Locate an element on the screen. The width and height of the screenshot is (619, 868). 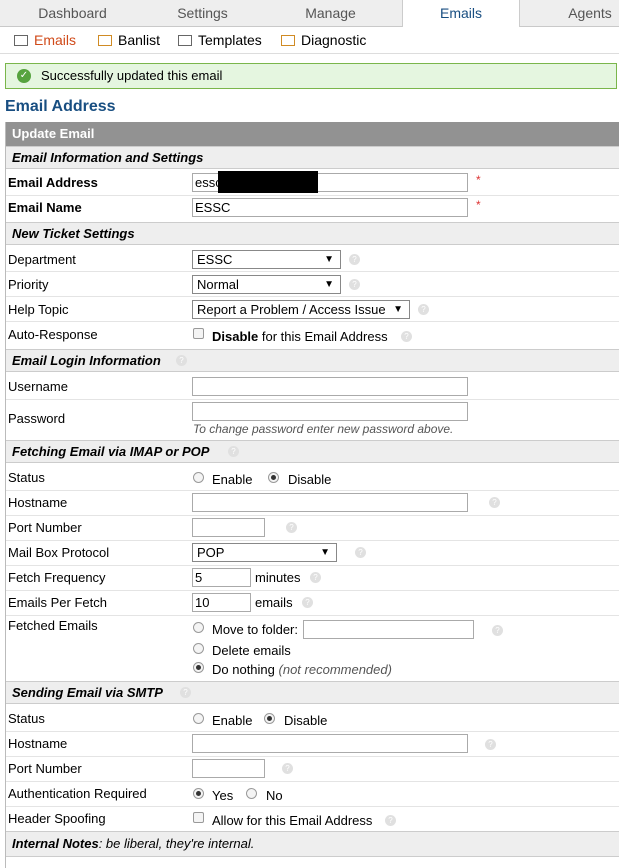
smtp-enable-label: Enable is located at coordinates (232, 720).